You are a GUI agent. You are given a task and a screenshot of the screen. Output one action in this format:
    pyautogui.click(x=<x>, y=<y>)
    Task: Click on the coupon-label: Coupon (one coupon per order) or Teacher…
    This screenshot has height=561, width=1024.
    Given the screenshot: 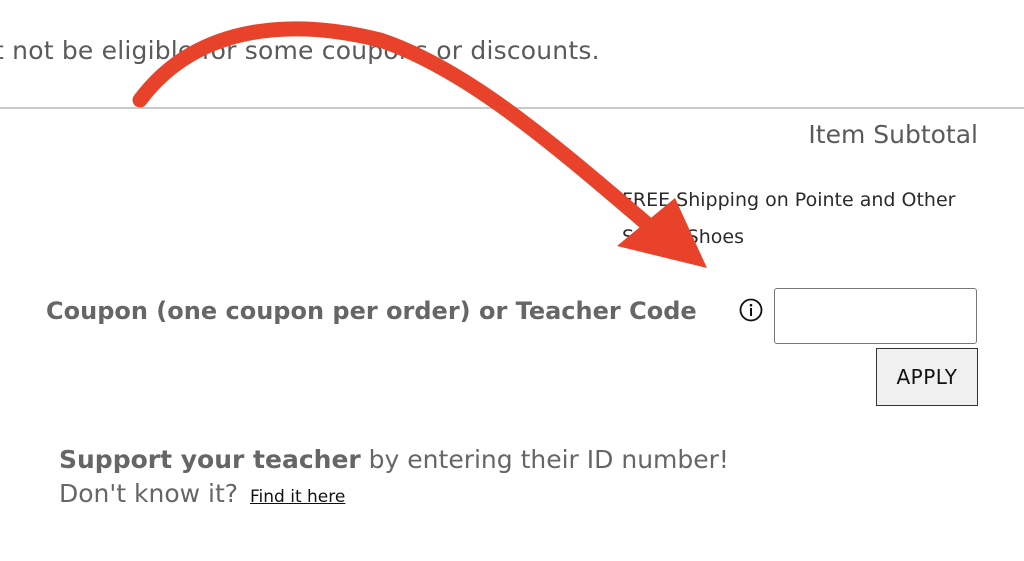 What is the action you would take?
    pyautogui.click(x=371, y=311)
    